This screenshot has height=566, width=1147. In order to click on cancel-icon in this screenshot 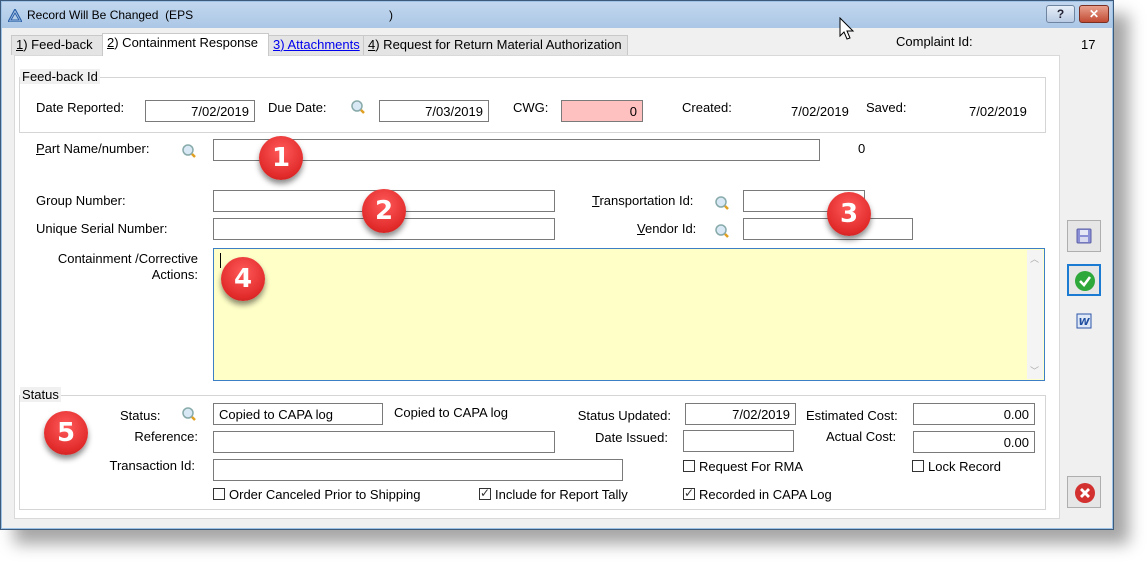, I will do `click(1085, 493)`.